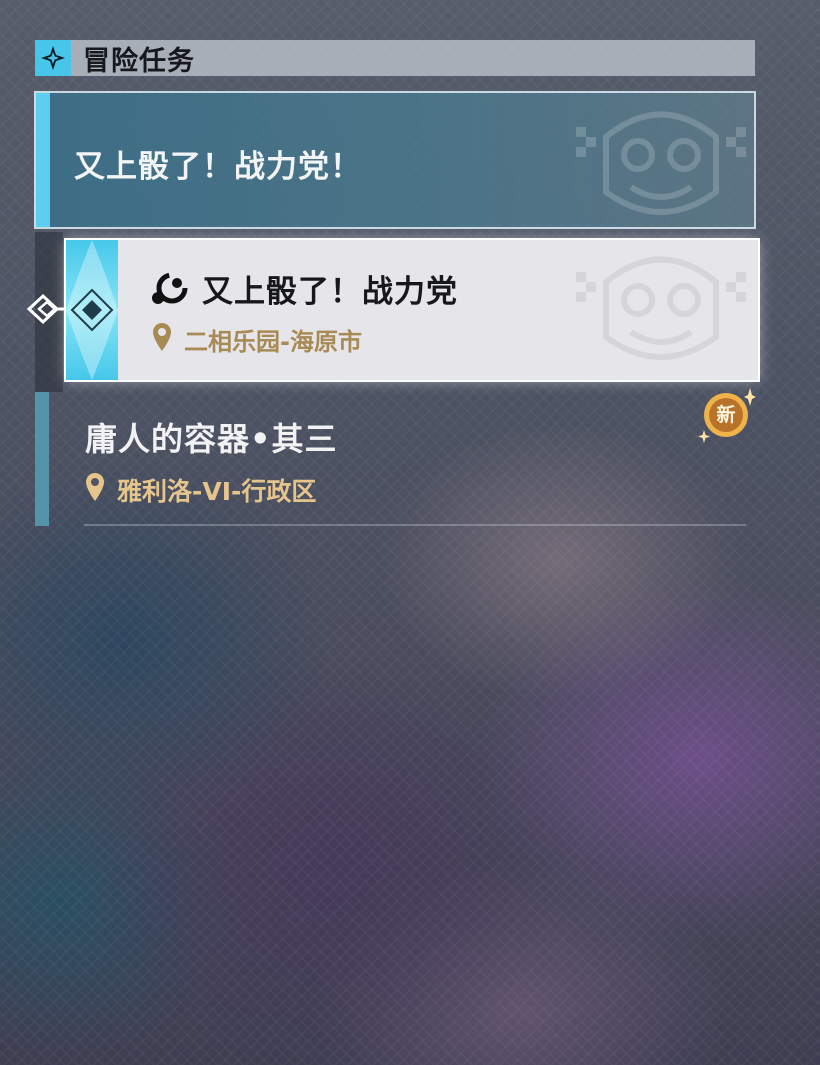  What do you see at coordinates (415, 525) in the screenshot?
I see `list-divider` at bounding box center [415, 525].